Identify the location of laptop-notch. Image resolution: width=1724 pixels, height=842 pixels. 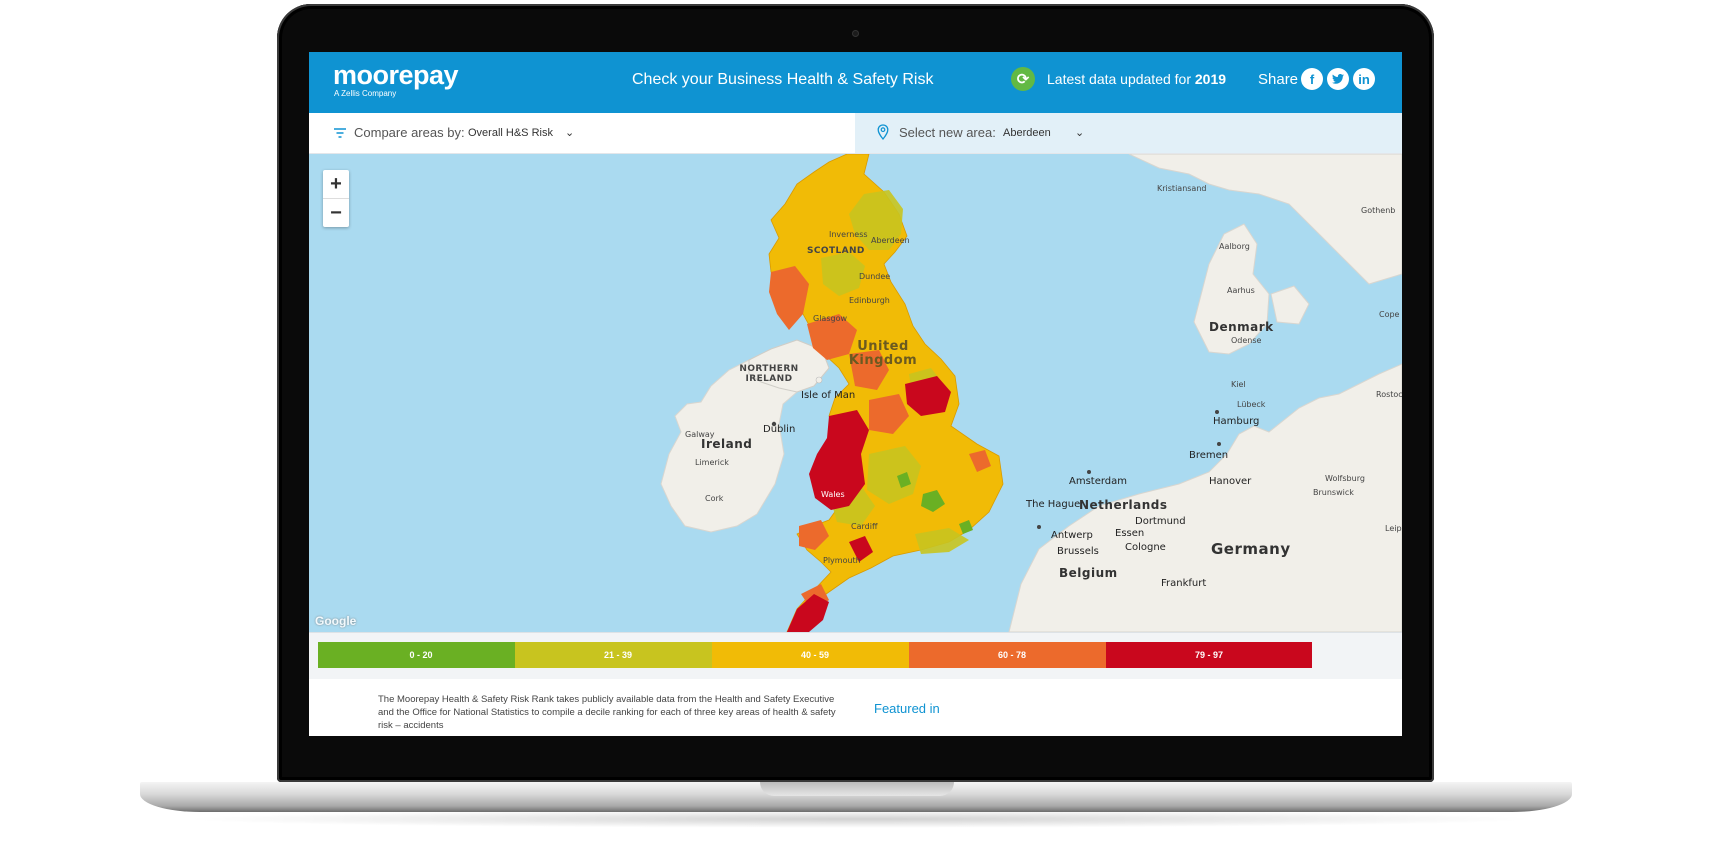
(857, 789).